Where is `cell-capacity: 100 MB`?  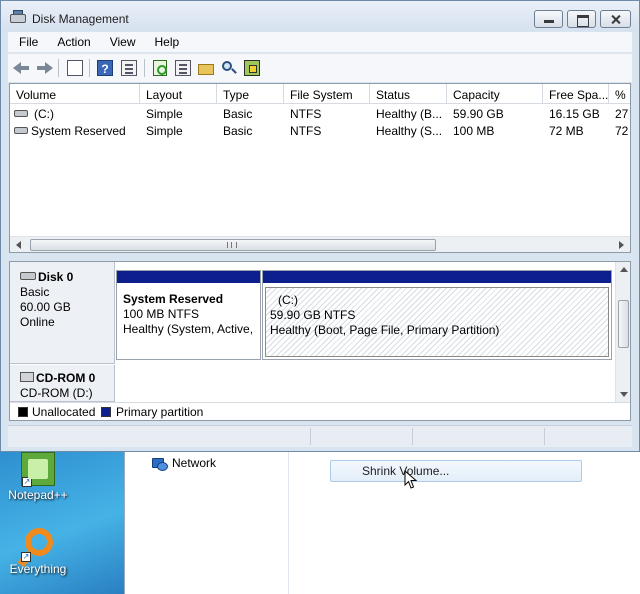 cell-capacity: 100 MB is located at coordinates (474, 131).